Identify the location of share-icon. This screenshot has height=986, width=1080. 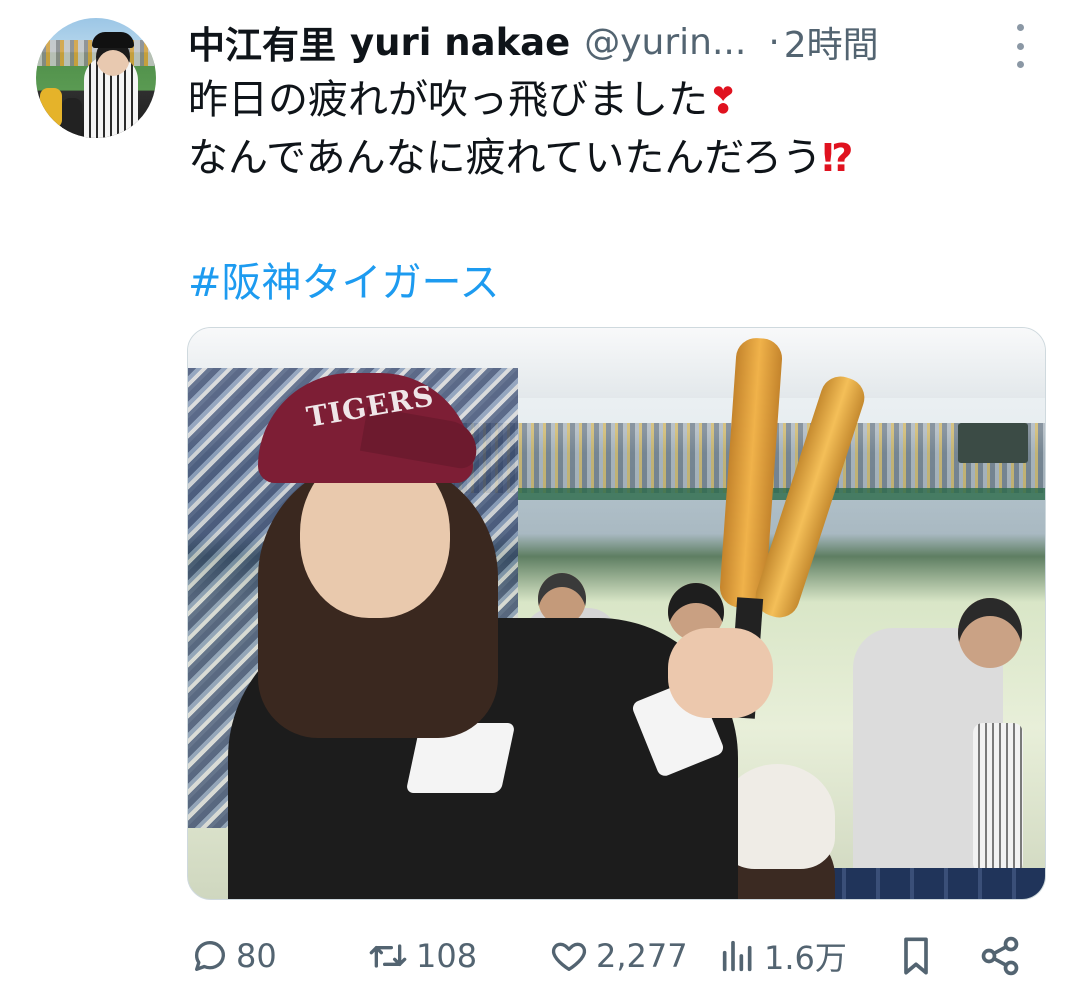
(1000, 956).